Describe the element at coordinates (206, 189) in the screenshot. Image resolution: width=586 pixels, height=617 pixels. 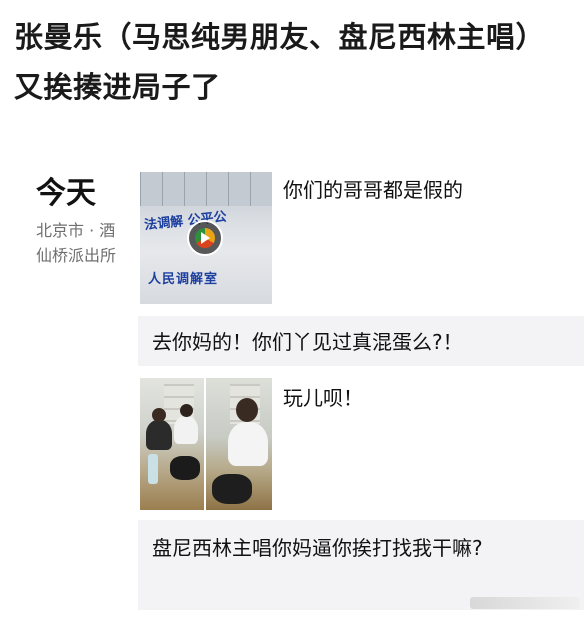
I see `ceiling-panels` at that location.